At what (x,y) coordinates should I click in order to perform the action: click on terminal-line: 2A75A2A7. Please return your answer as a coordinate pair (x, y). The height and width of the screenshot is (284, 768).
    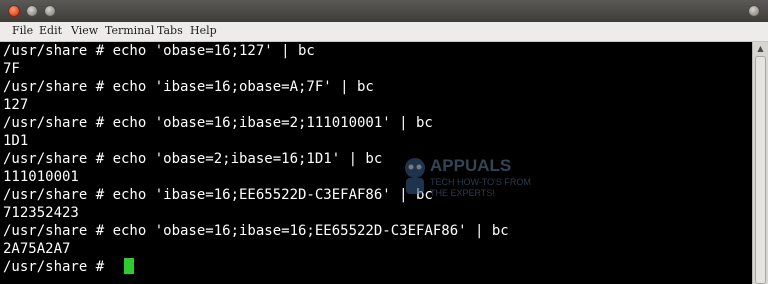
    Looking at the image, I should click on (37, 249).